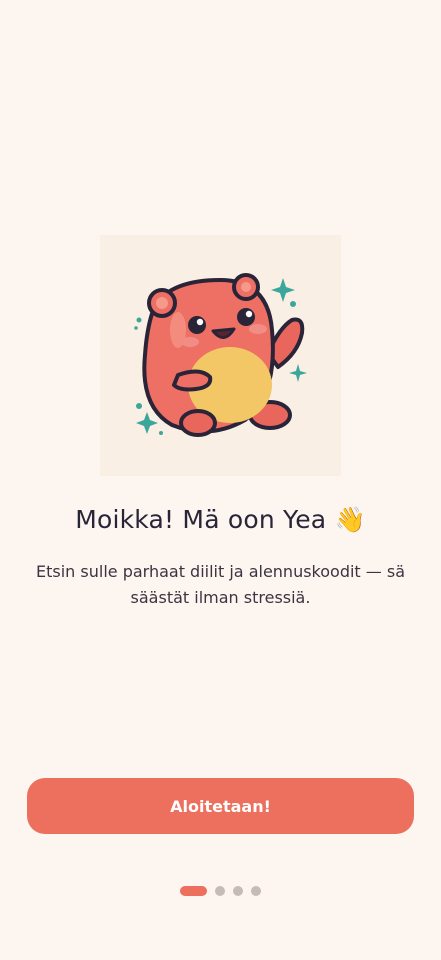  I want to click on bear-mascot-icon, so click(220, 355).